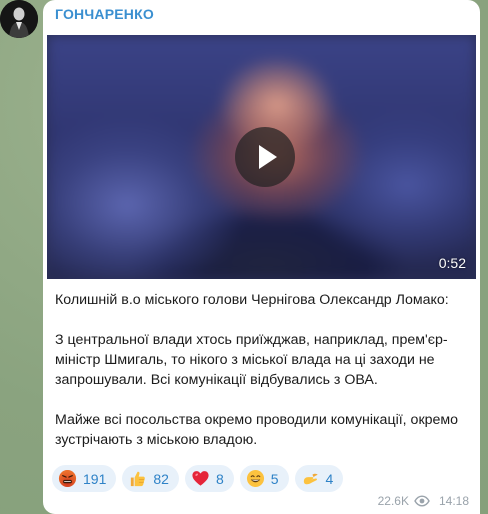 The width and height of the screenshot is (488, 514). What do you see at coordinates (161, 478) in the screenshot?
I see `reaction-count: 82` at bounding box center [161, 478].